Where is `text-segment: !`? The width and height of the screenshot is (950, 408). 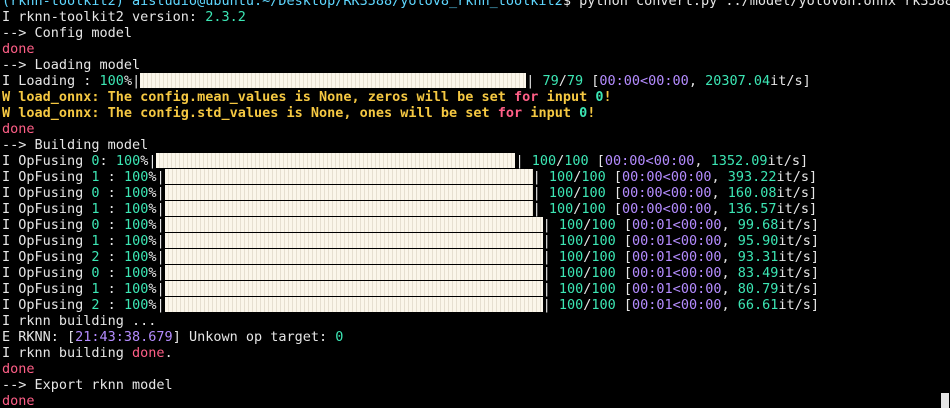 text-segment: ! is located at coordinates (607, 97).